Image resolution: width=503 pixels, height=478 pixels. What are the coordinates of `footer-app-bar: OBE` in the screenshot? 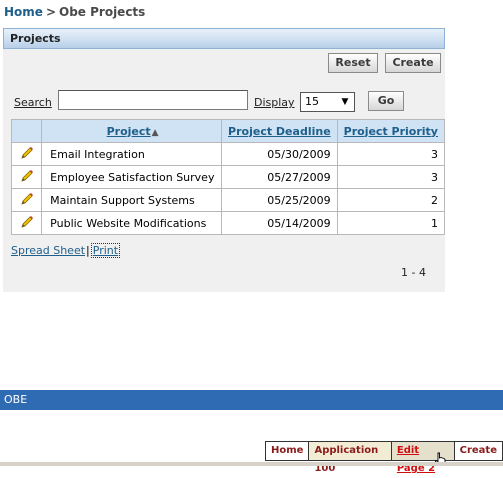 It's located at (251, 400).